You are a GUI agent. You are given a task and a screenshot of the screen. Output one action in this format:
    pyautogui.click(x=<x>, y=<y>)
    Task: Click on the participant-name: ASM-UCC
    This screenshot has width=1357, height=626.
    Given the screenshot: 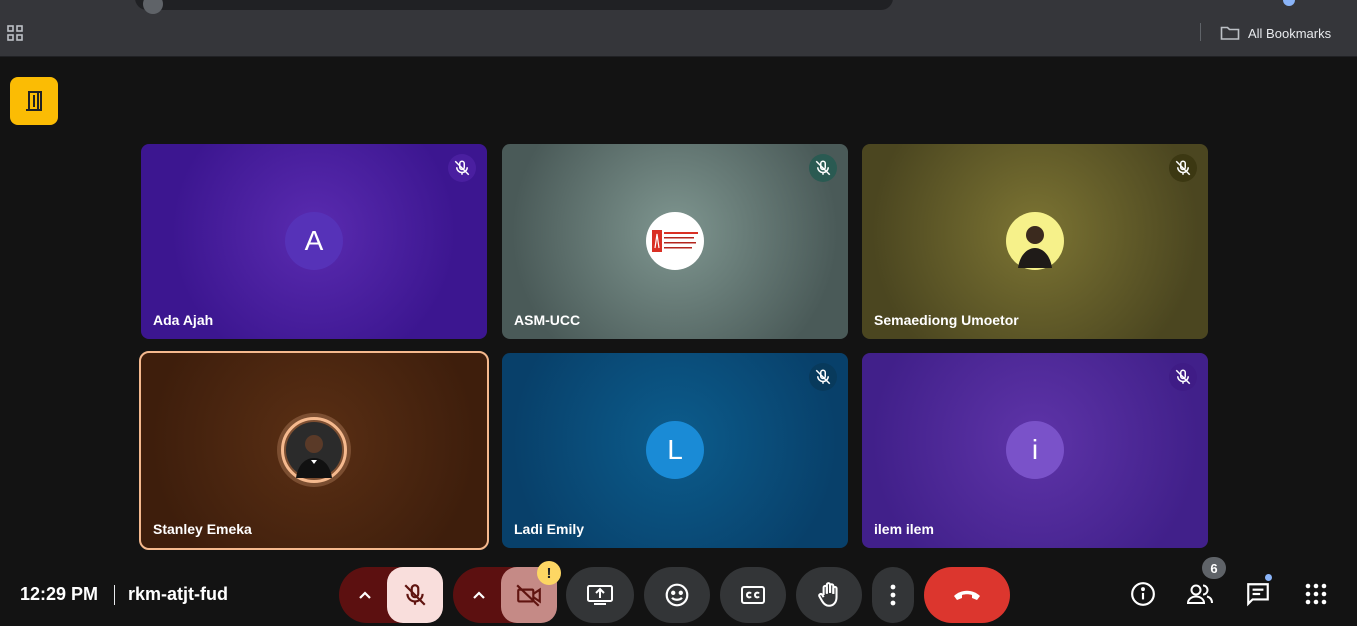 What is the action you would take?
    pyautogui.click(x=547, y=320)
    